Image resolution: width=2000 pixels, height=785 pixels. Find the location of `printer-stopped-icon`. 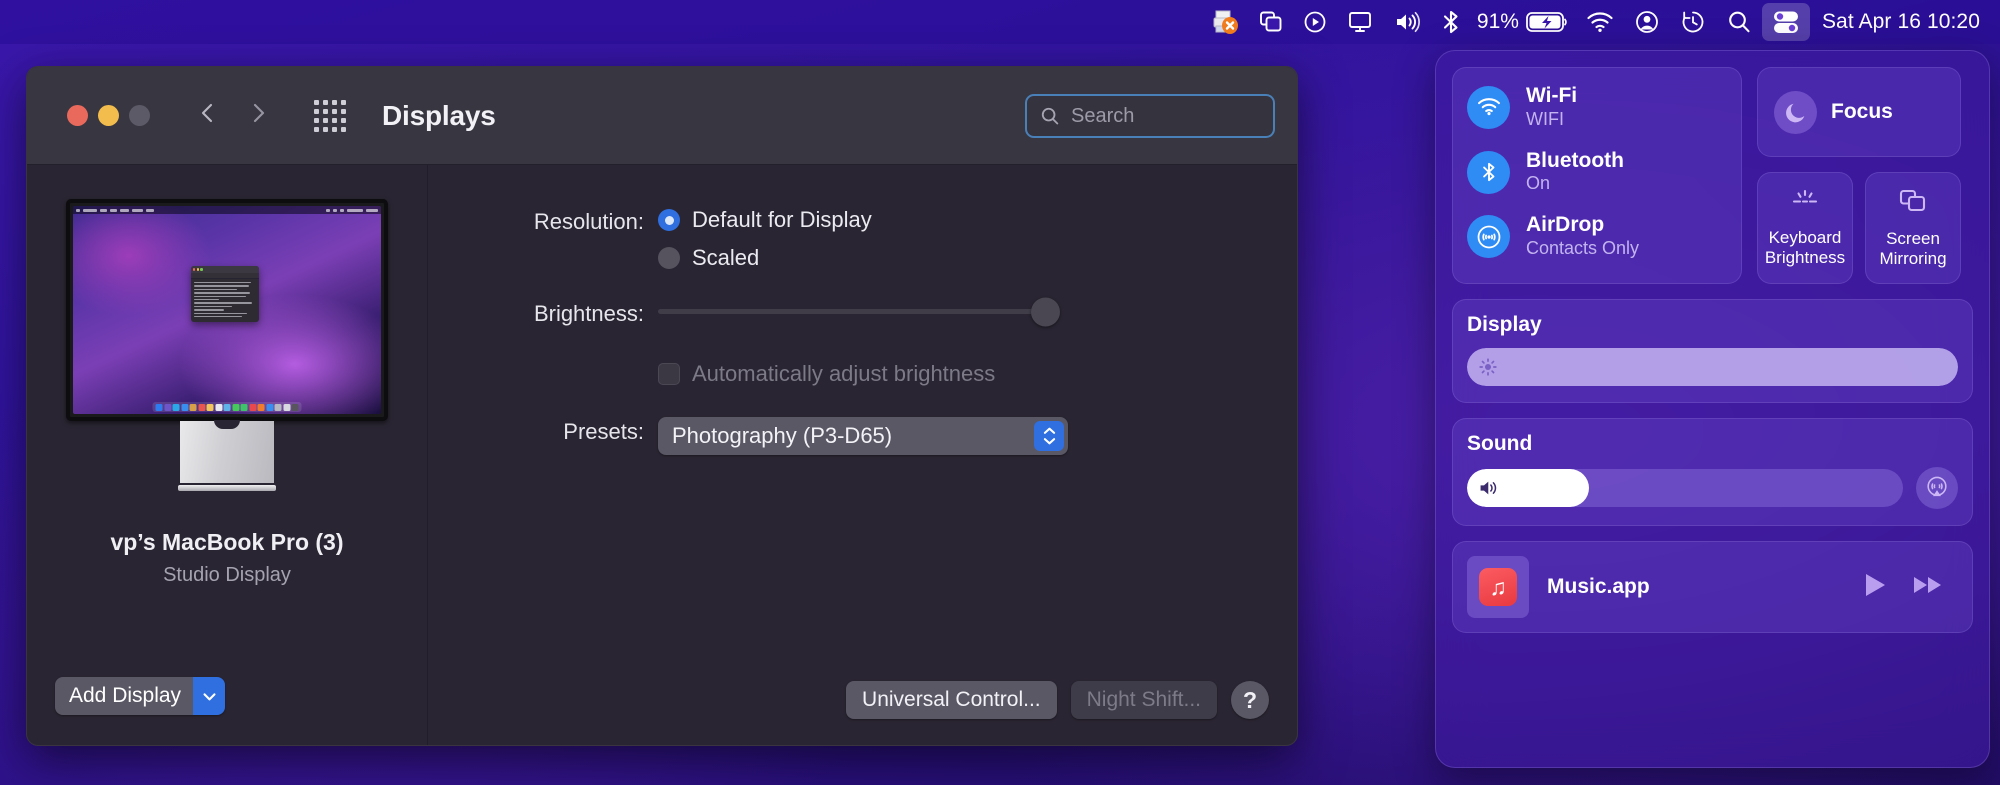

printer-stopped-icon is located at coordinates (1226, 22).